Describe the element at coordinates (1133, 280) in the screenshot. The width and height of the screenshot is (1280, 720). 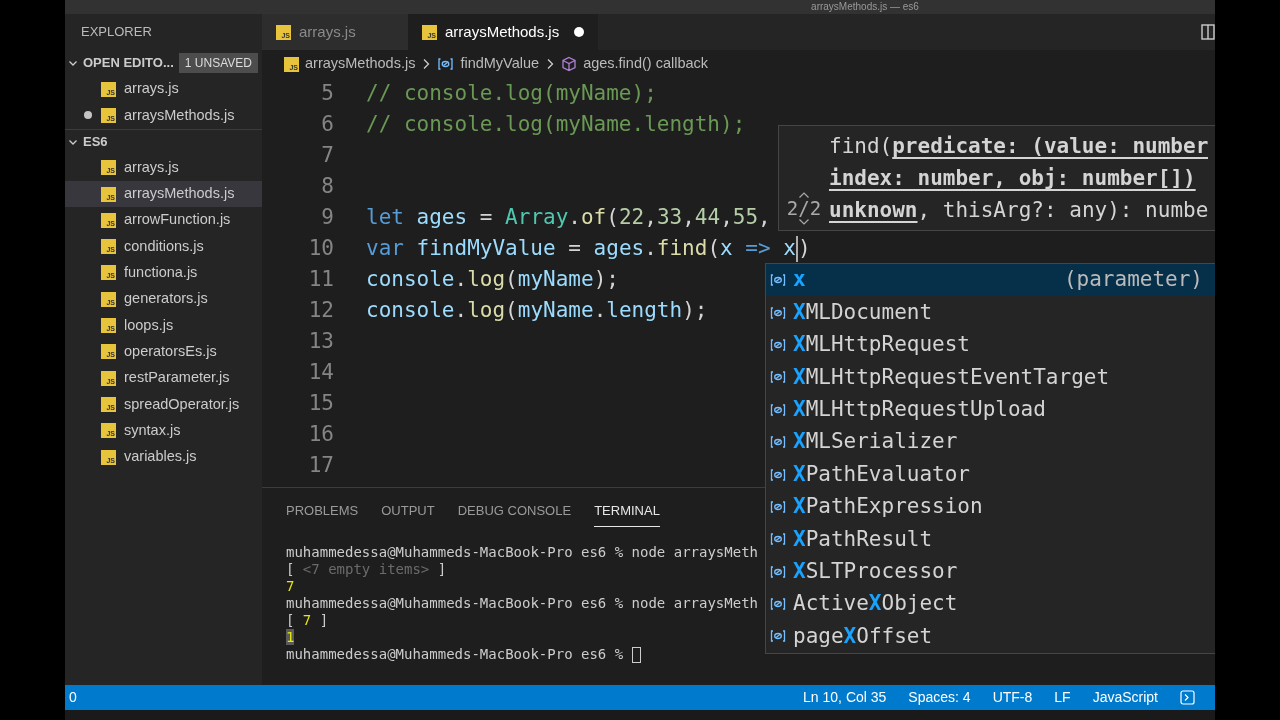
I see `suggestion-detail: (parameter)` at that location.